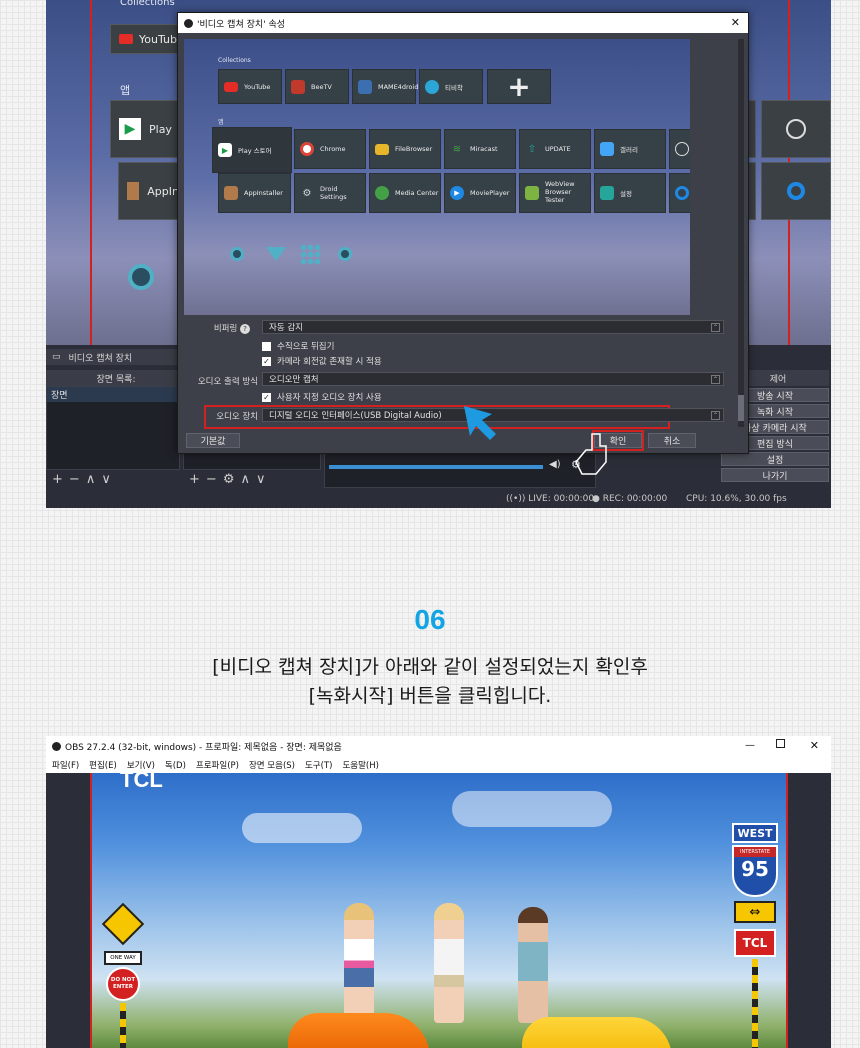 This screenshot has width=860, height=1048. Describe the element at coordinates (318, 765) in the screenshot. I see `menu-tools: 도구(T)` at that location.